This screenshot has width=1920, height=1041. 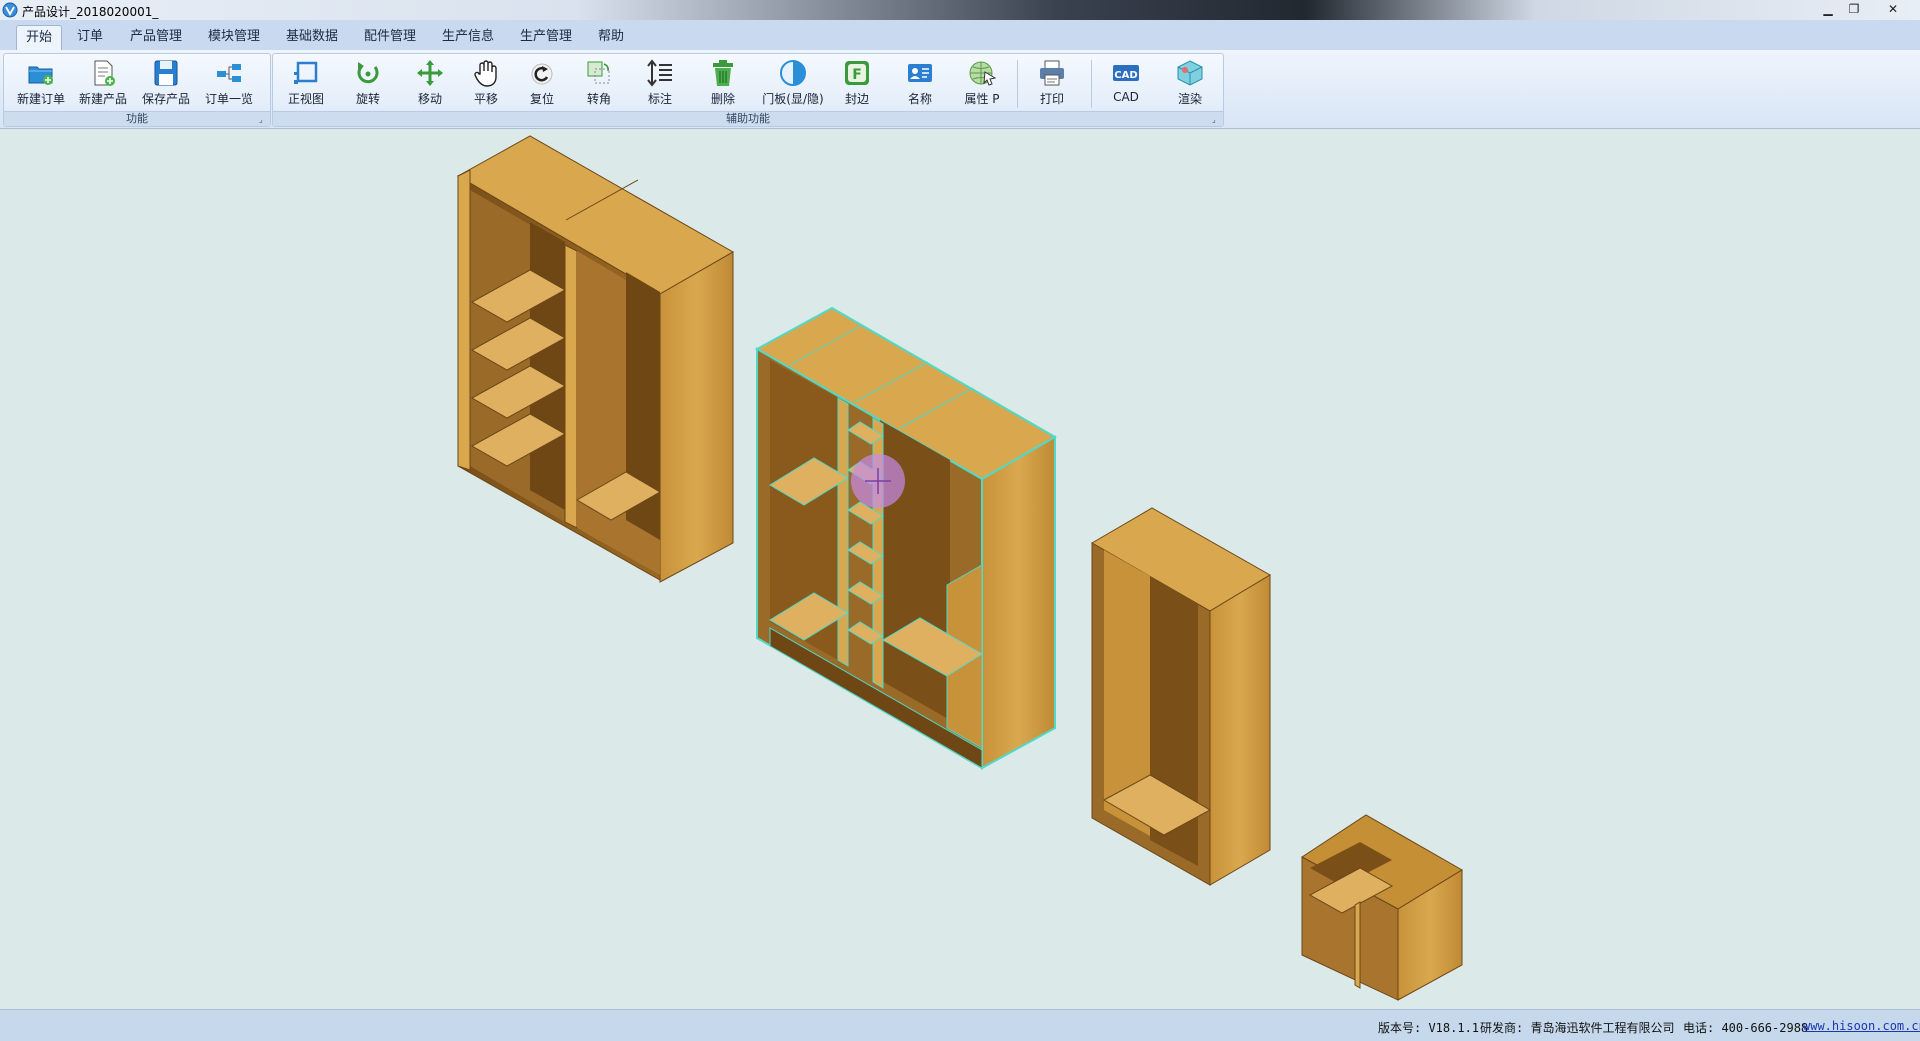 What do you see at coordinates (542, 74) in the screenshot?
I see `reset-icon` at bounding box center [542, 74].